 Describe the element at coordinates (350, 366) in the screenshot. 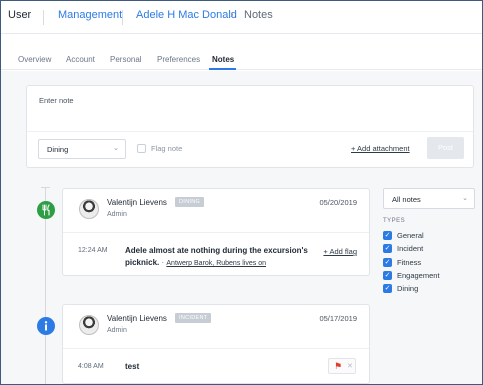

I see `remove-flag-icon: ✕` at that location.